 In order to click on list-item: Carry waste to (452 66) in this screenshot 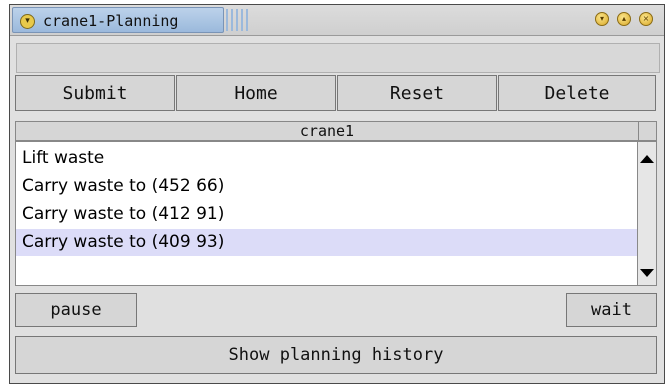, I will do `click(326, 186)`.